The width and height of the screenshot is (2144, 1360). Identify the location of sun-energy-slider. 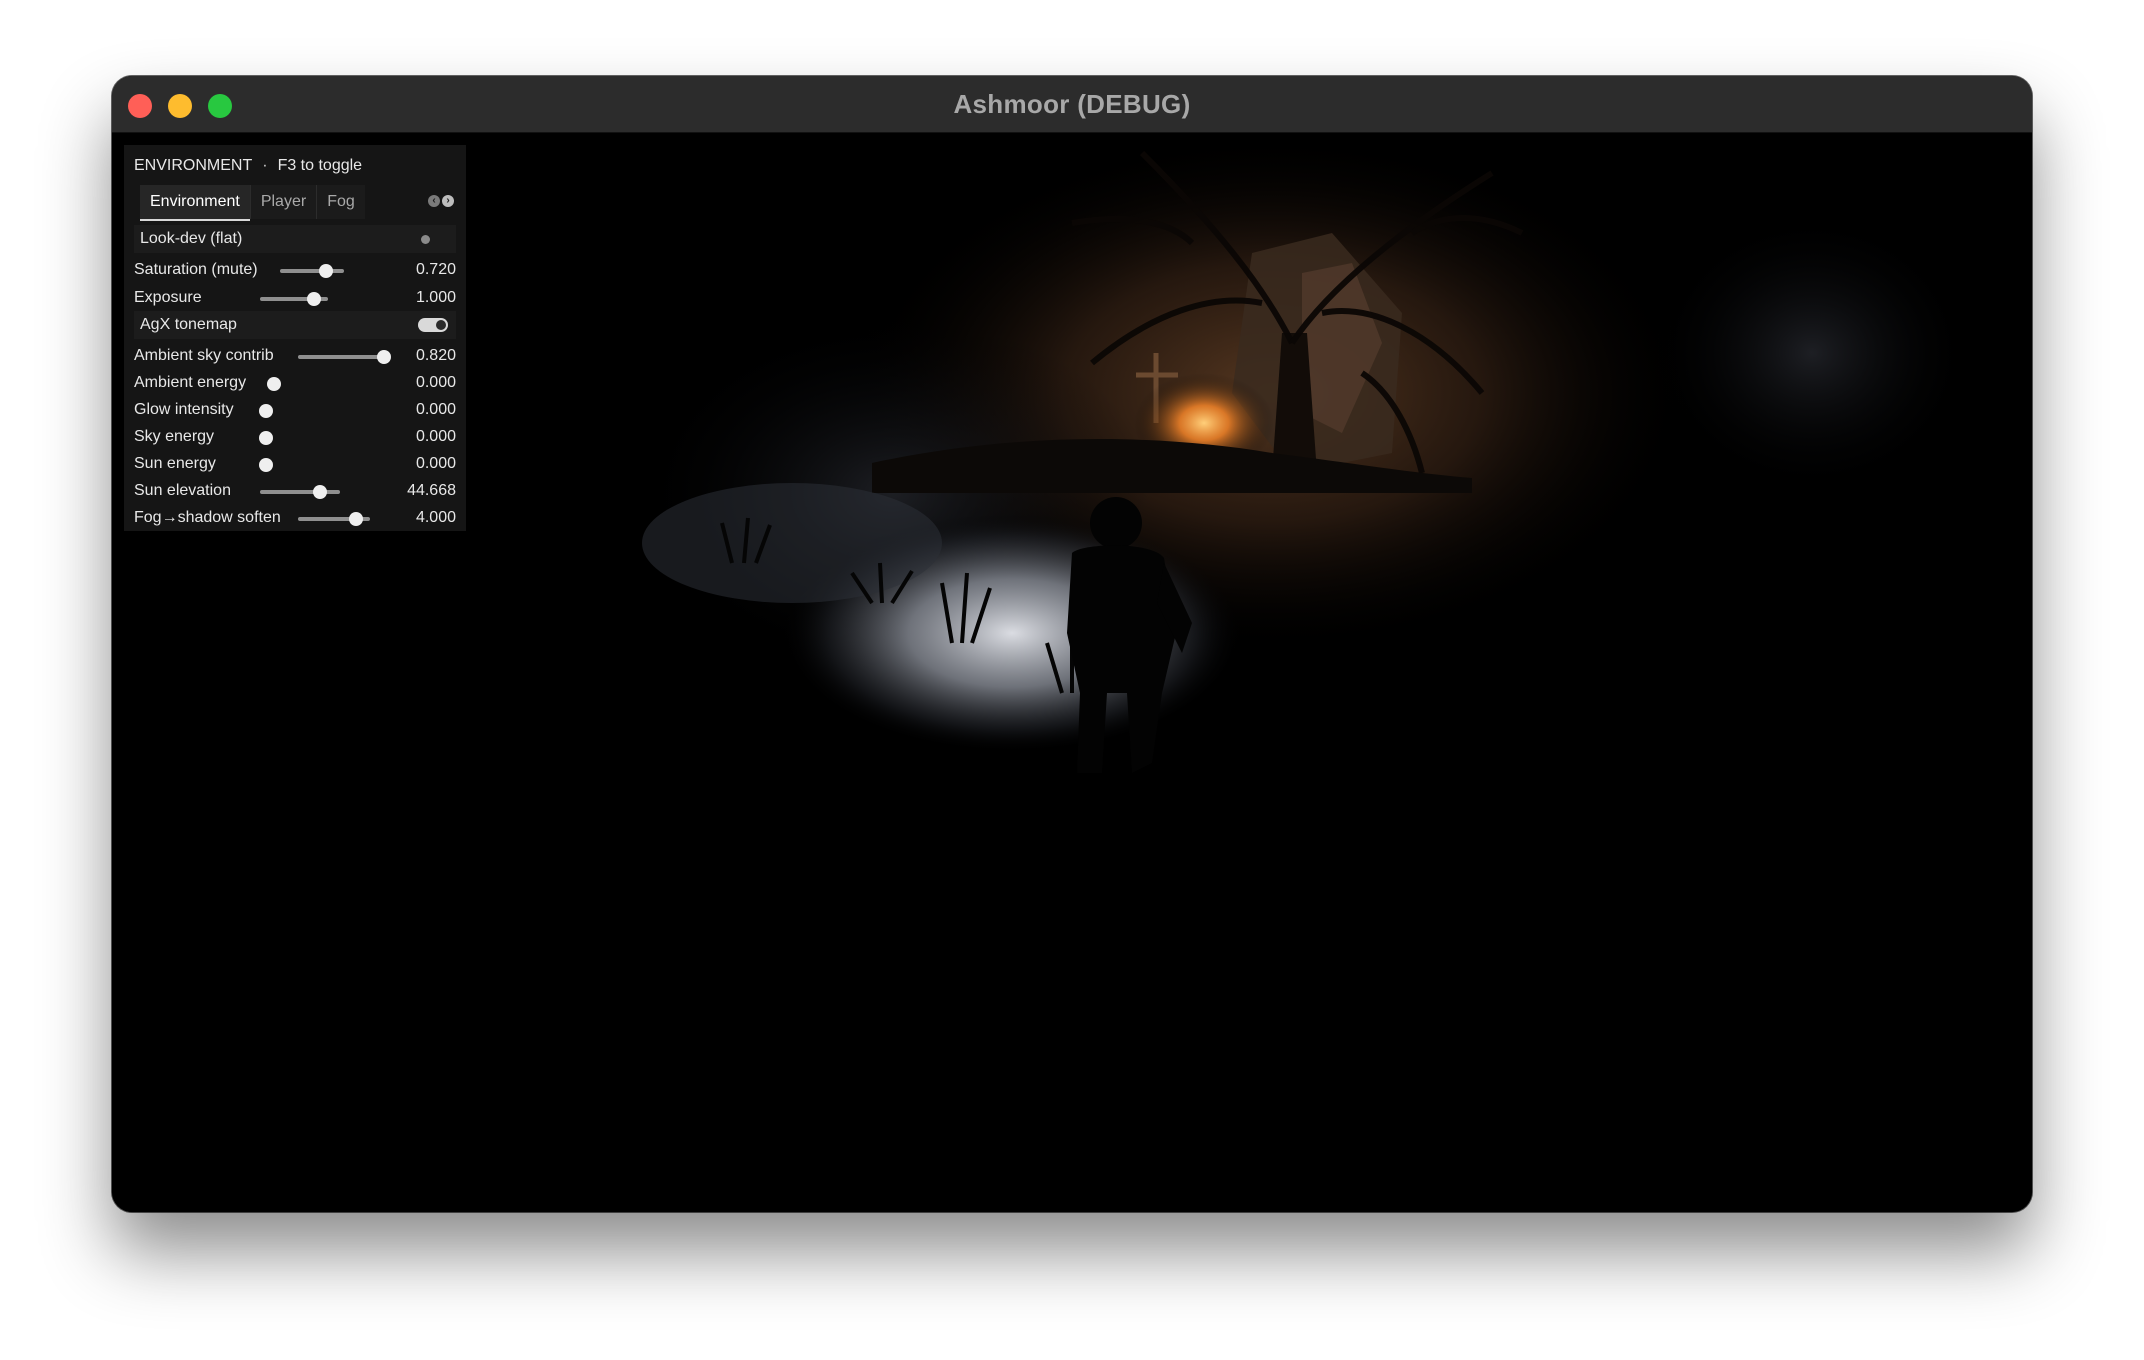
(269, 465).